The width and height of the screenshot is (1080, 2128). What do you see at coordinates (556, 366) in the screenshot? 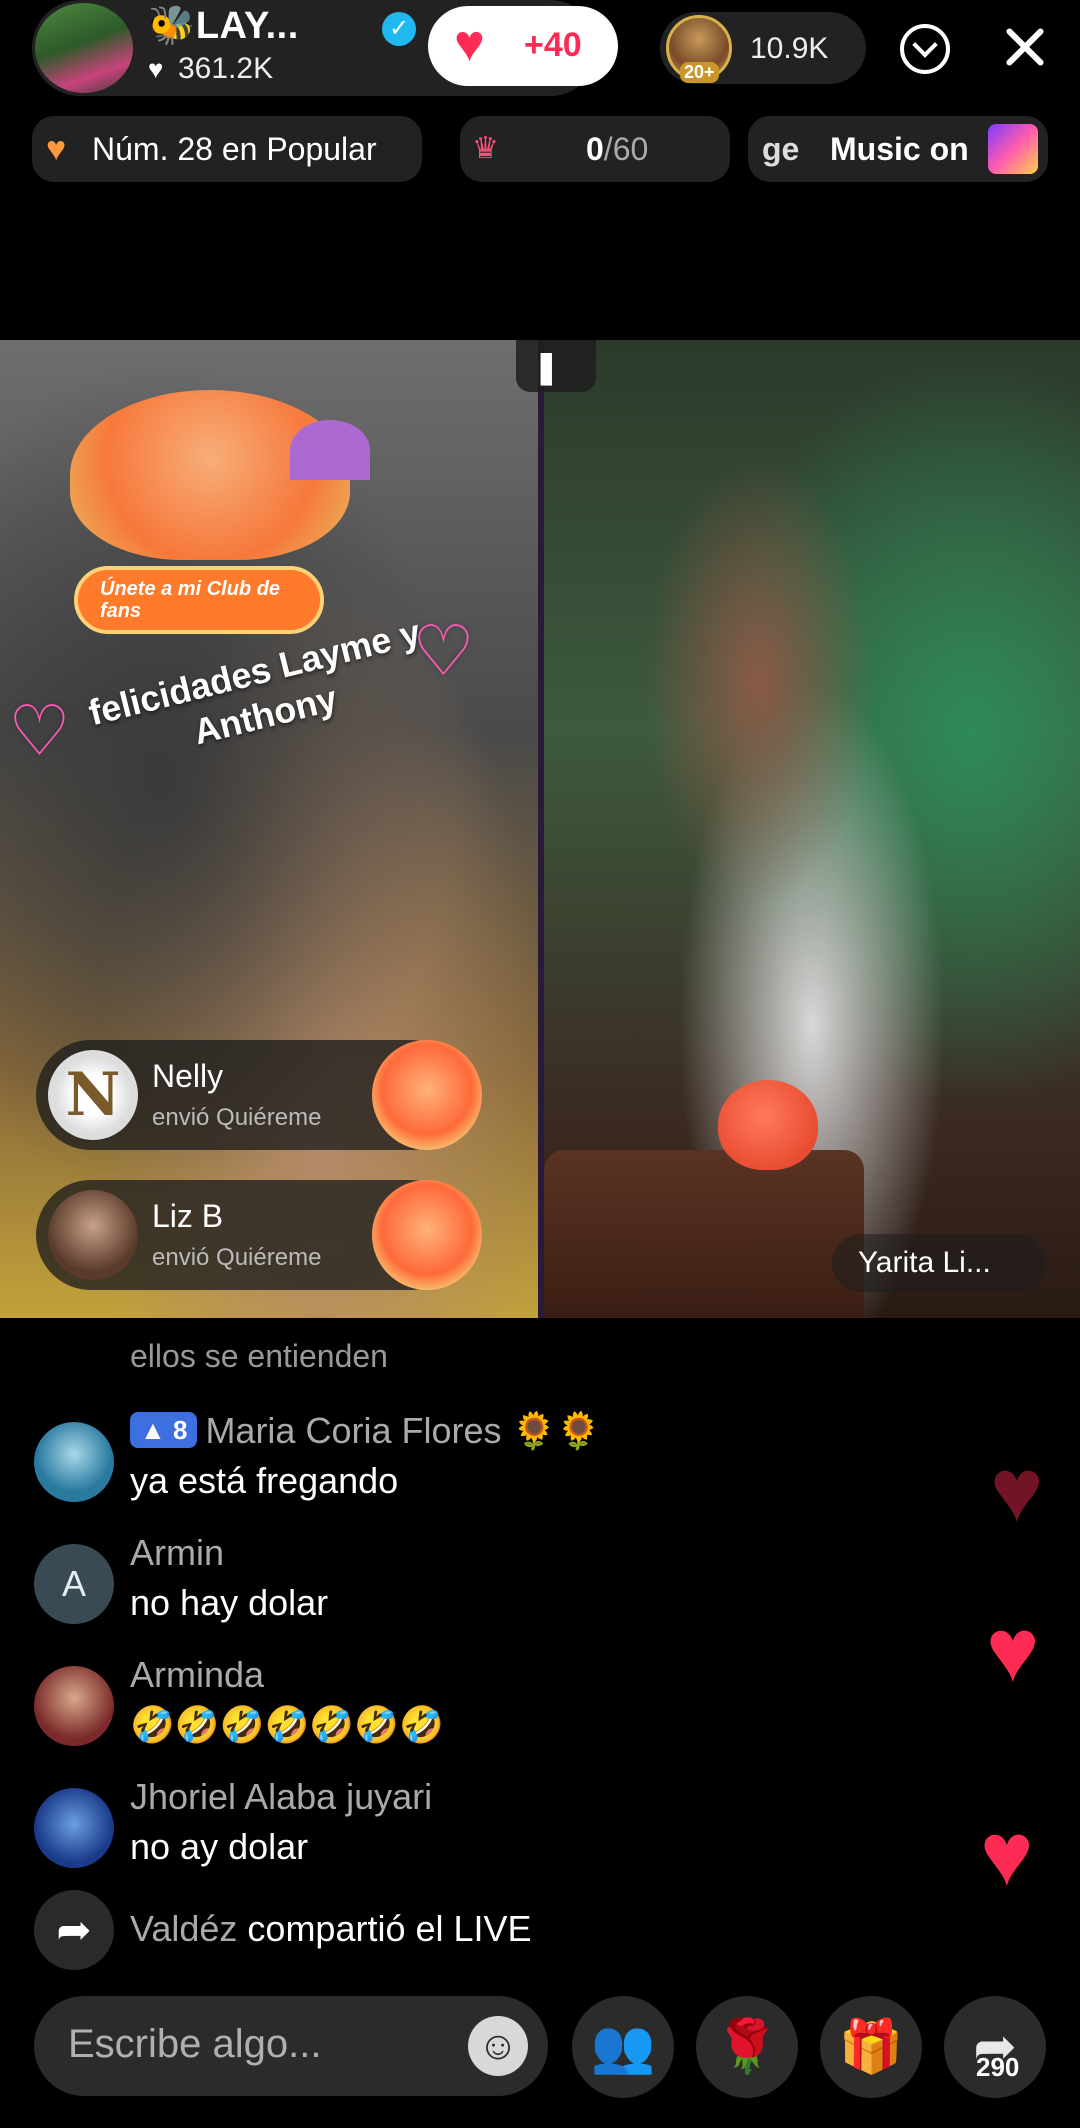
I see `battle-bars-tab: |||` at bounding box center [556, 366].